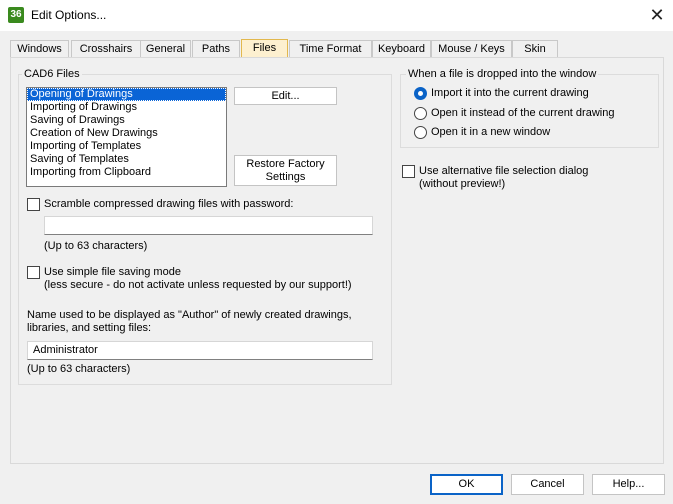 Image resolution: width=673 pixels, height=504 pixels. What do you see at coordinates (126, 159) in the screenshot?
I see `list-item: Saving of Templates` at bounding box center [126, 159].